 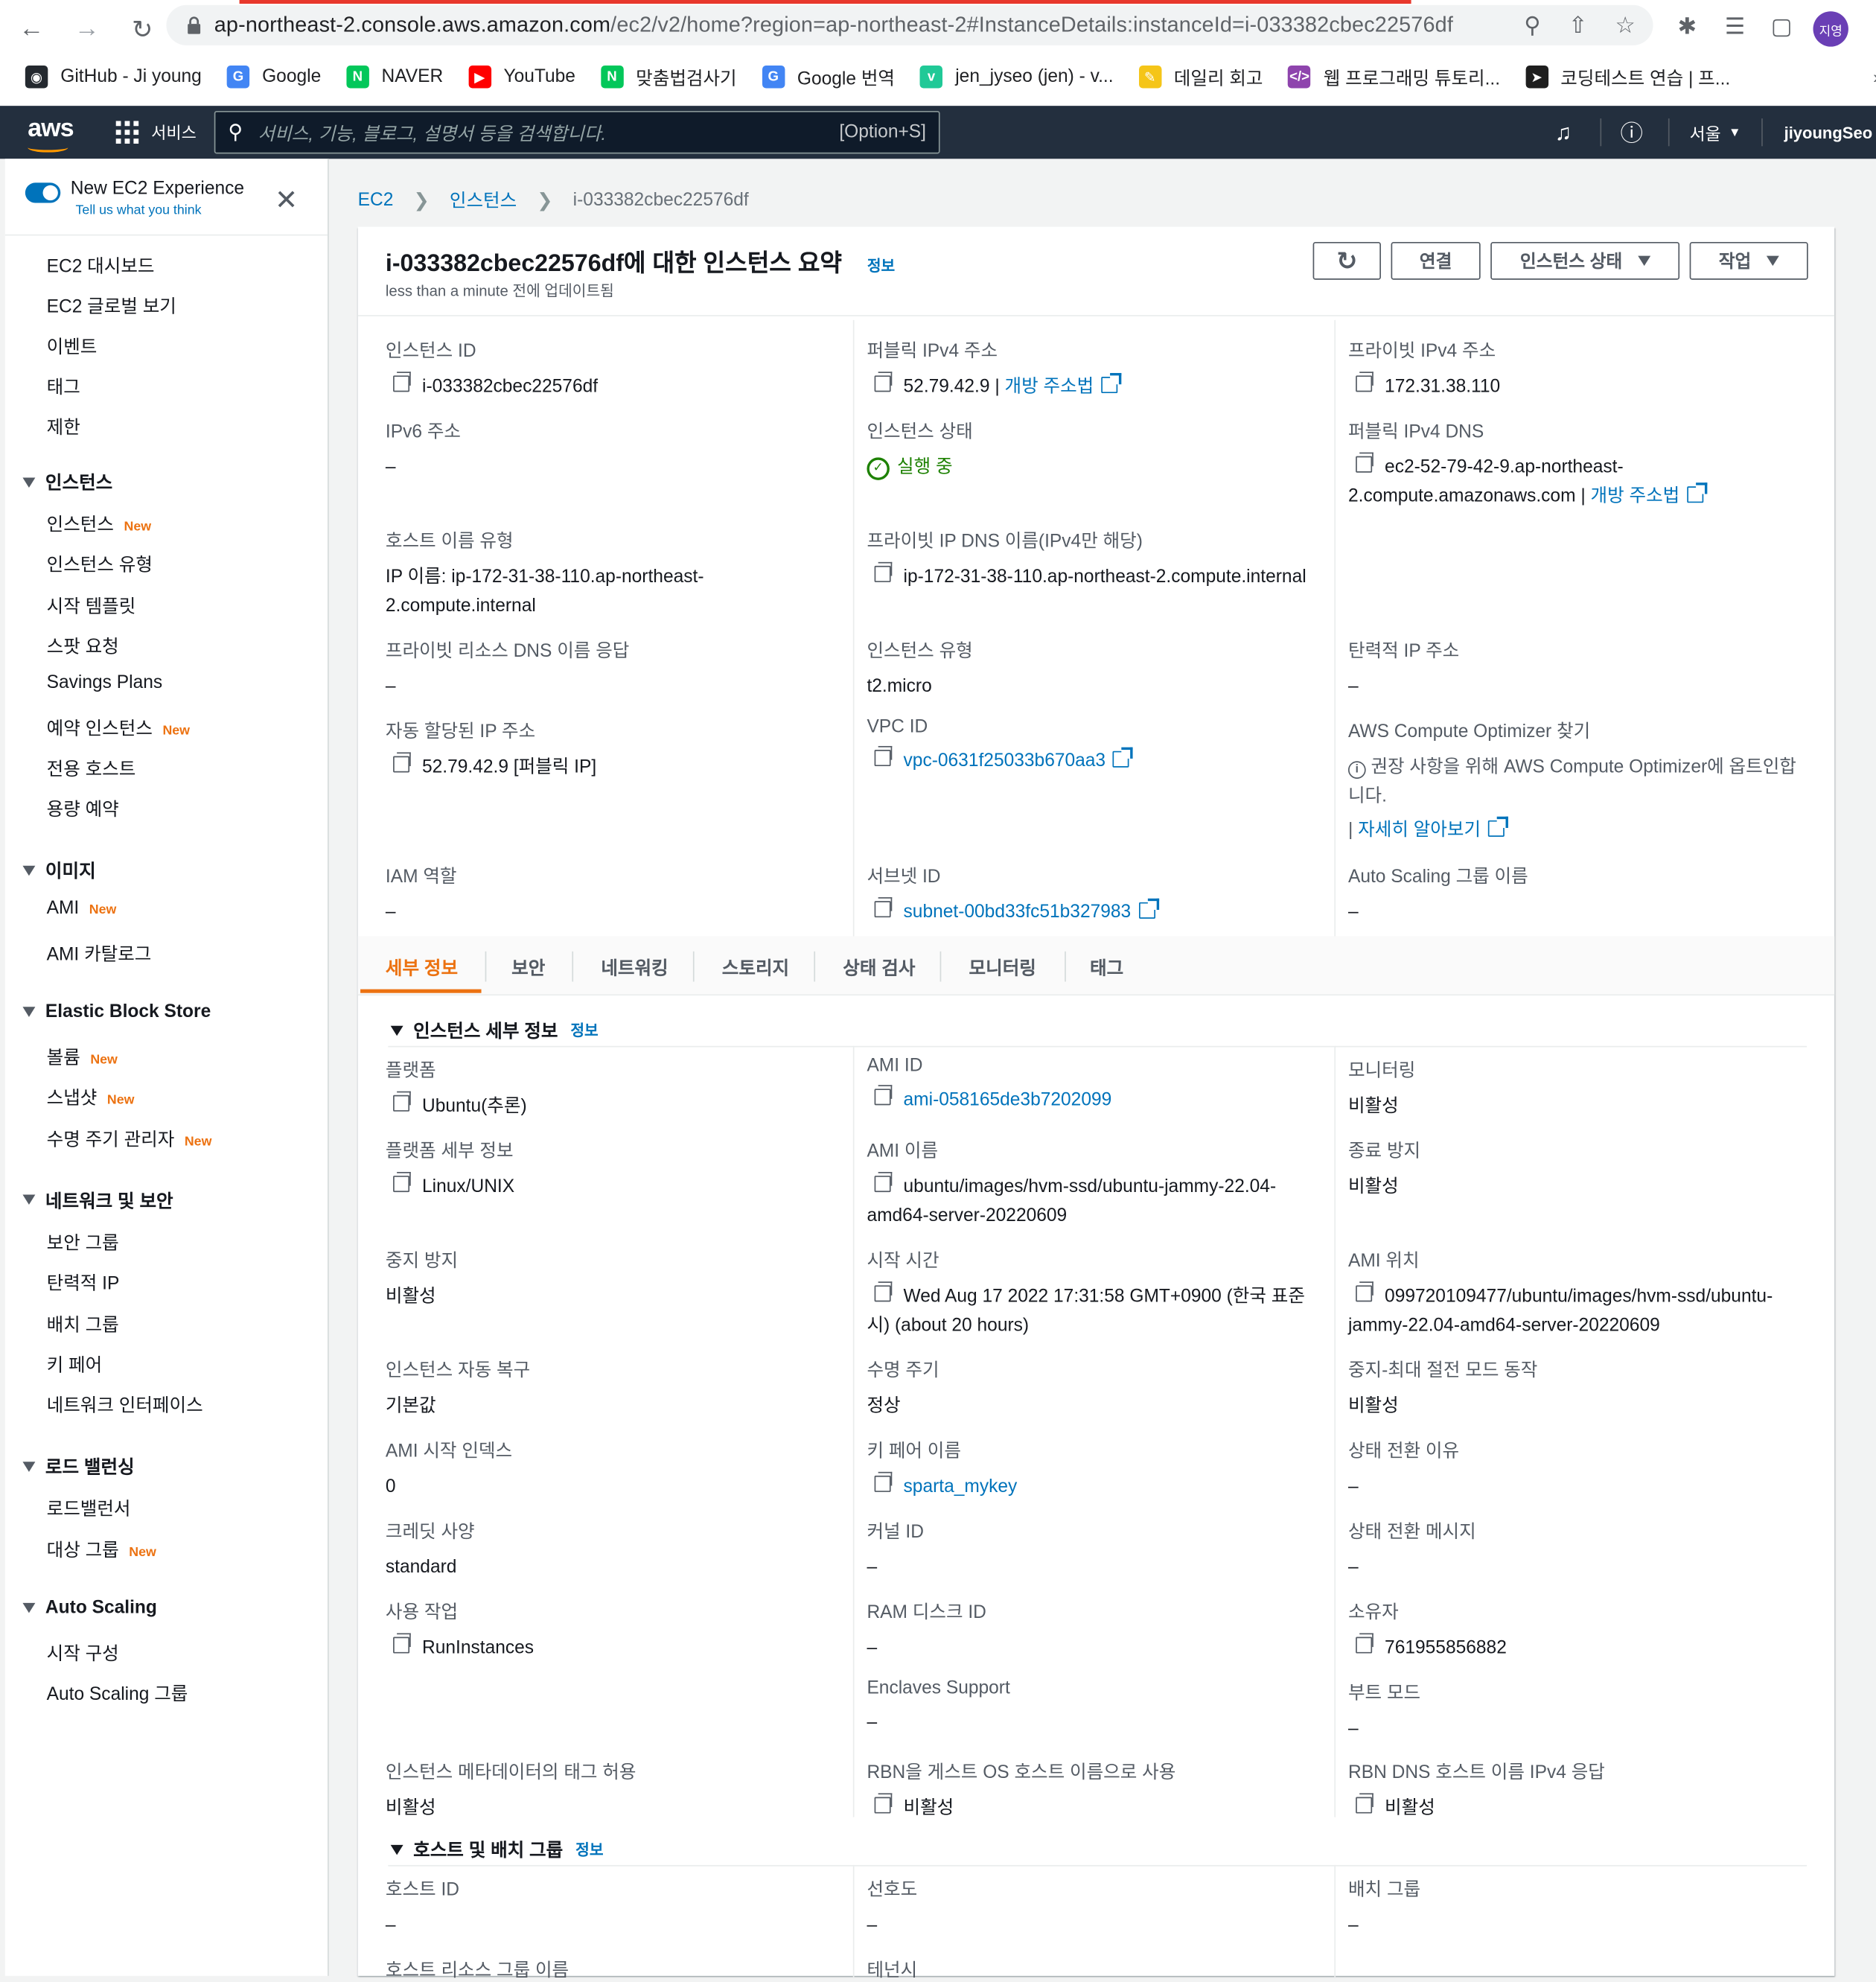 I want to click on instance-state-button: 인스턴스 상태, so click(x=1585, y=260).